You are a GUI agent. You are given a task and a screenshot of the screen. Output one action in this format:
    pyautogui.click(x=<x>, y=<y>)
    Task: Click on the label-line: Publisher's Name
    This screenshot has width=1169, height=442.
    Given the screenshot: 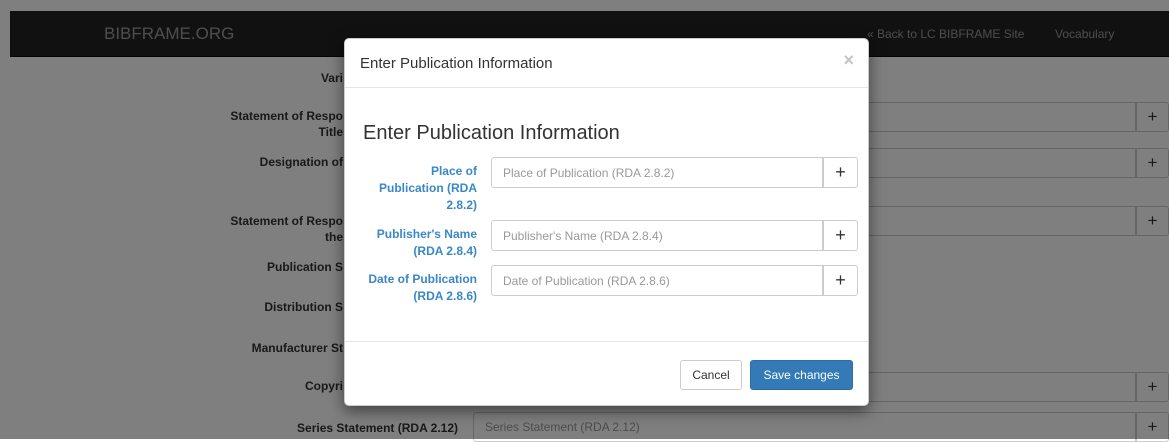 What is the action you would take?
    pyautogui.click(x=426, y=234)
    